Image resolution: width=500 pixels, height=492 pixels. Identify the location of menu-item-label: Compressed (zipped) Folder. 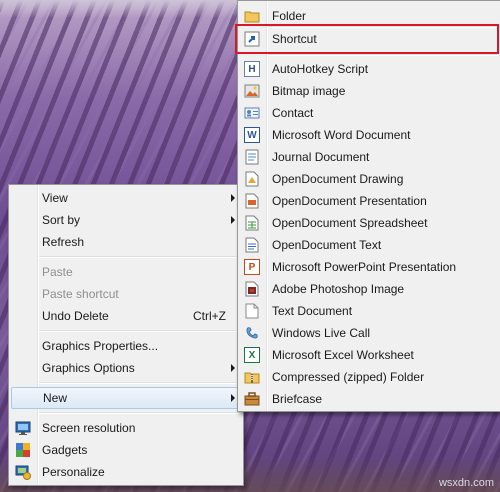
(348, 377).